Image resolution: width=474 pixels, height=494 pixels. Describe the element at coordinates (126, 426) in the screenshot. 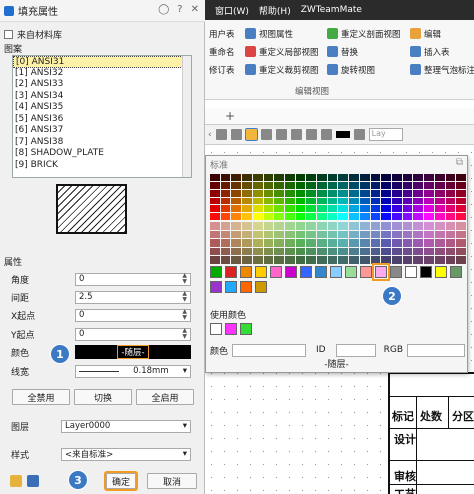

I see `layer-select: Layer0000 ▾` at that location.